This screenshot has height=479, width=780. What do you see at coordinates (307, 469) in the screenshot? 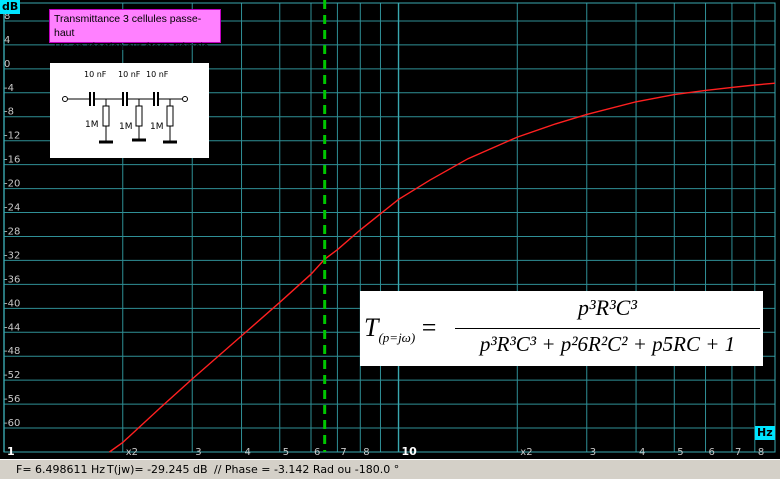
I see `status-phase: // Phase = -3.142 Rad ou -180.0 °` at bounding box center [307, 469].